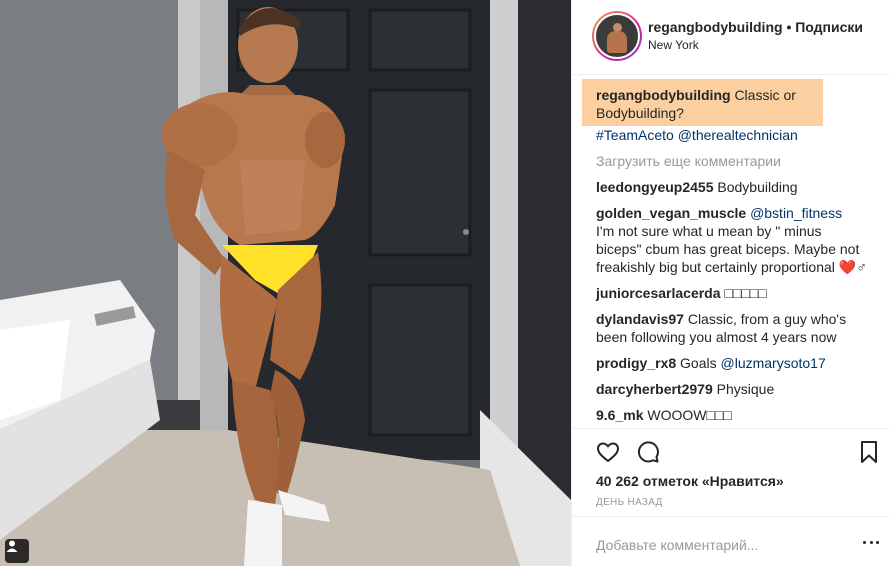 The width and height of the screenshot is (890, 566). I want to click on list-item: darcyherbert2979 Physique, so click(731, 389).